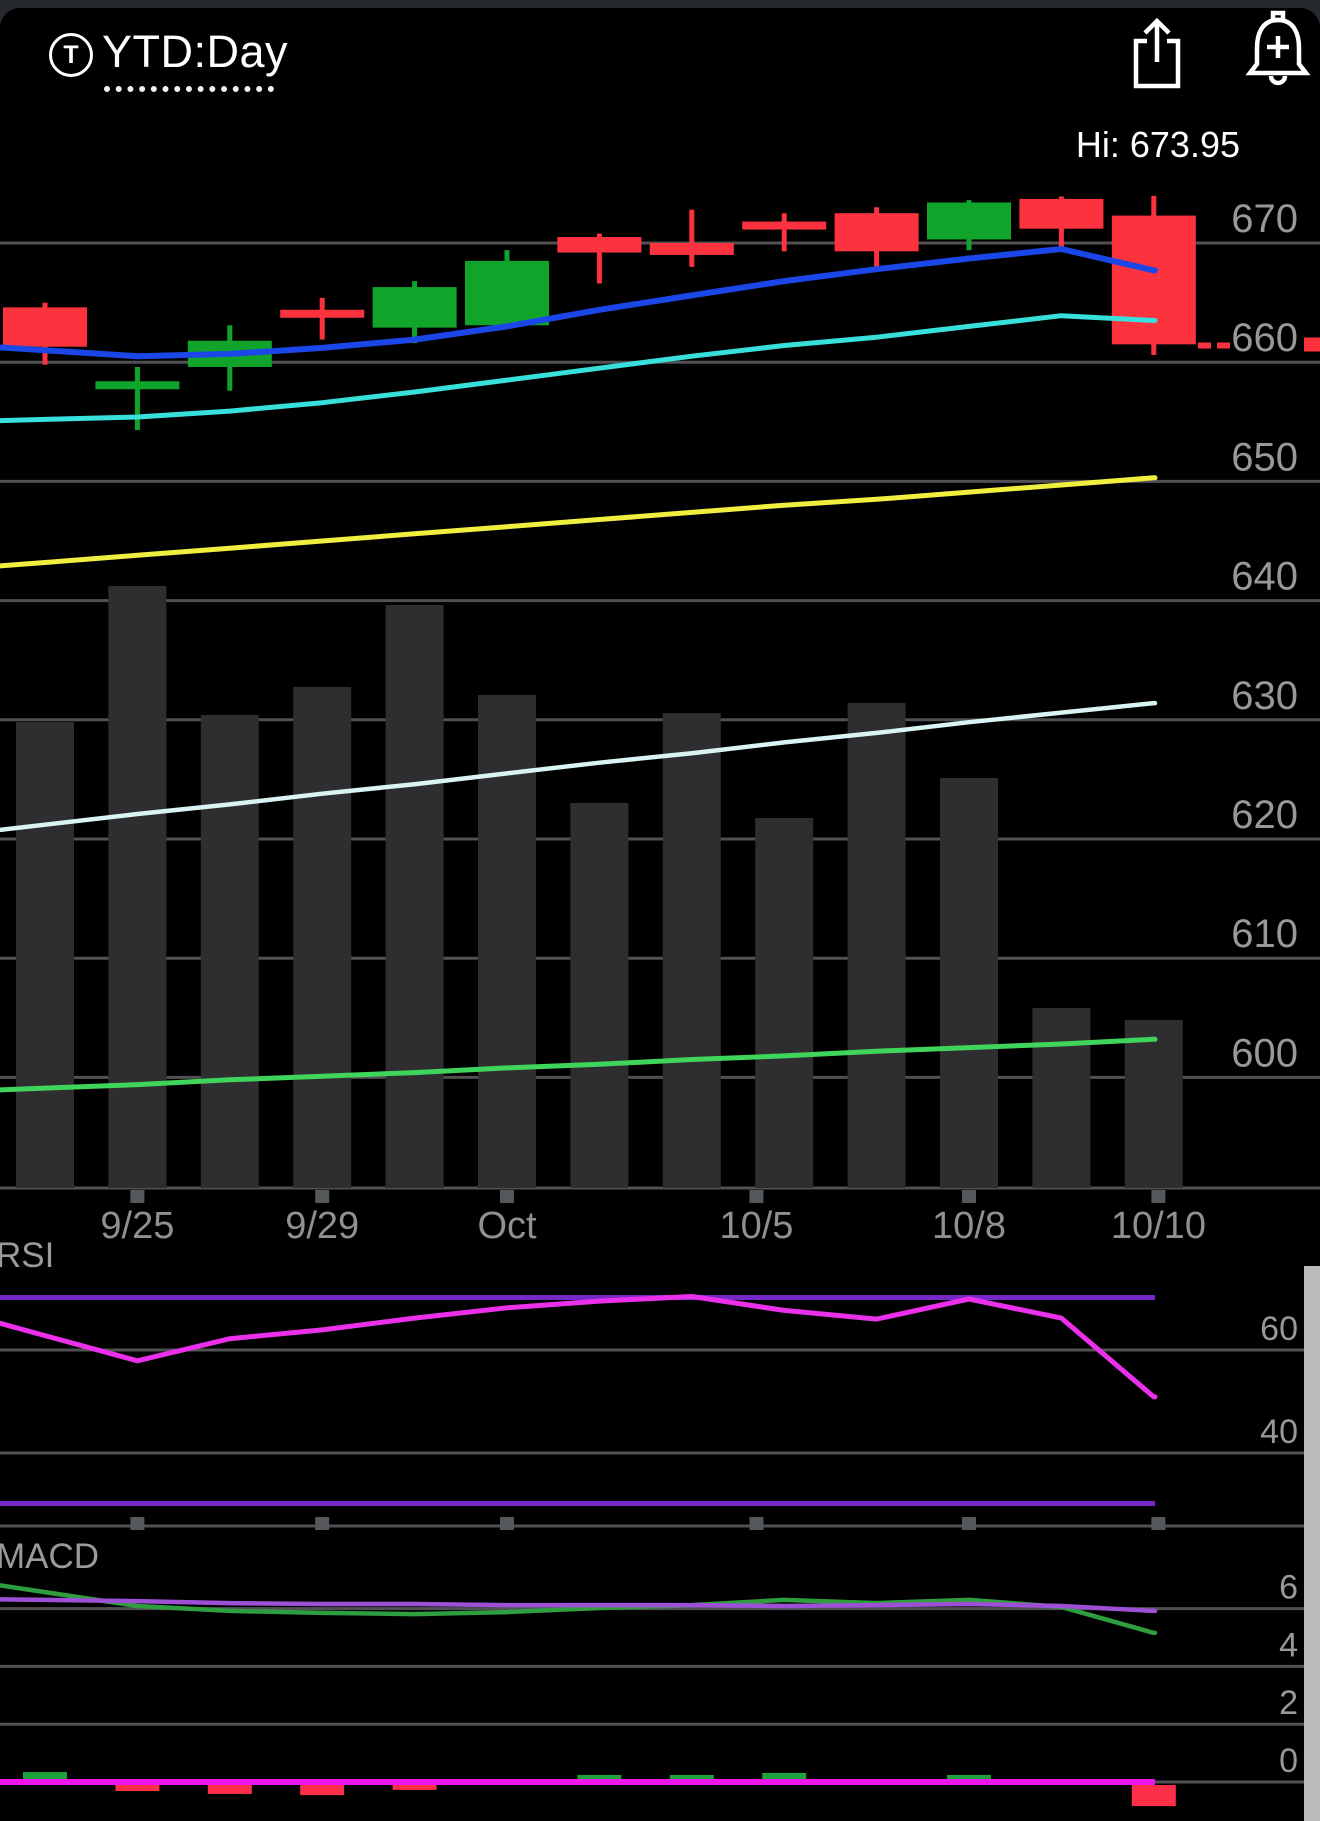  What do you see at coordinates (1264, 457) in the screenshot?
I see `price-axis-label: 650` at bounding box center [1264, 457].